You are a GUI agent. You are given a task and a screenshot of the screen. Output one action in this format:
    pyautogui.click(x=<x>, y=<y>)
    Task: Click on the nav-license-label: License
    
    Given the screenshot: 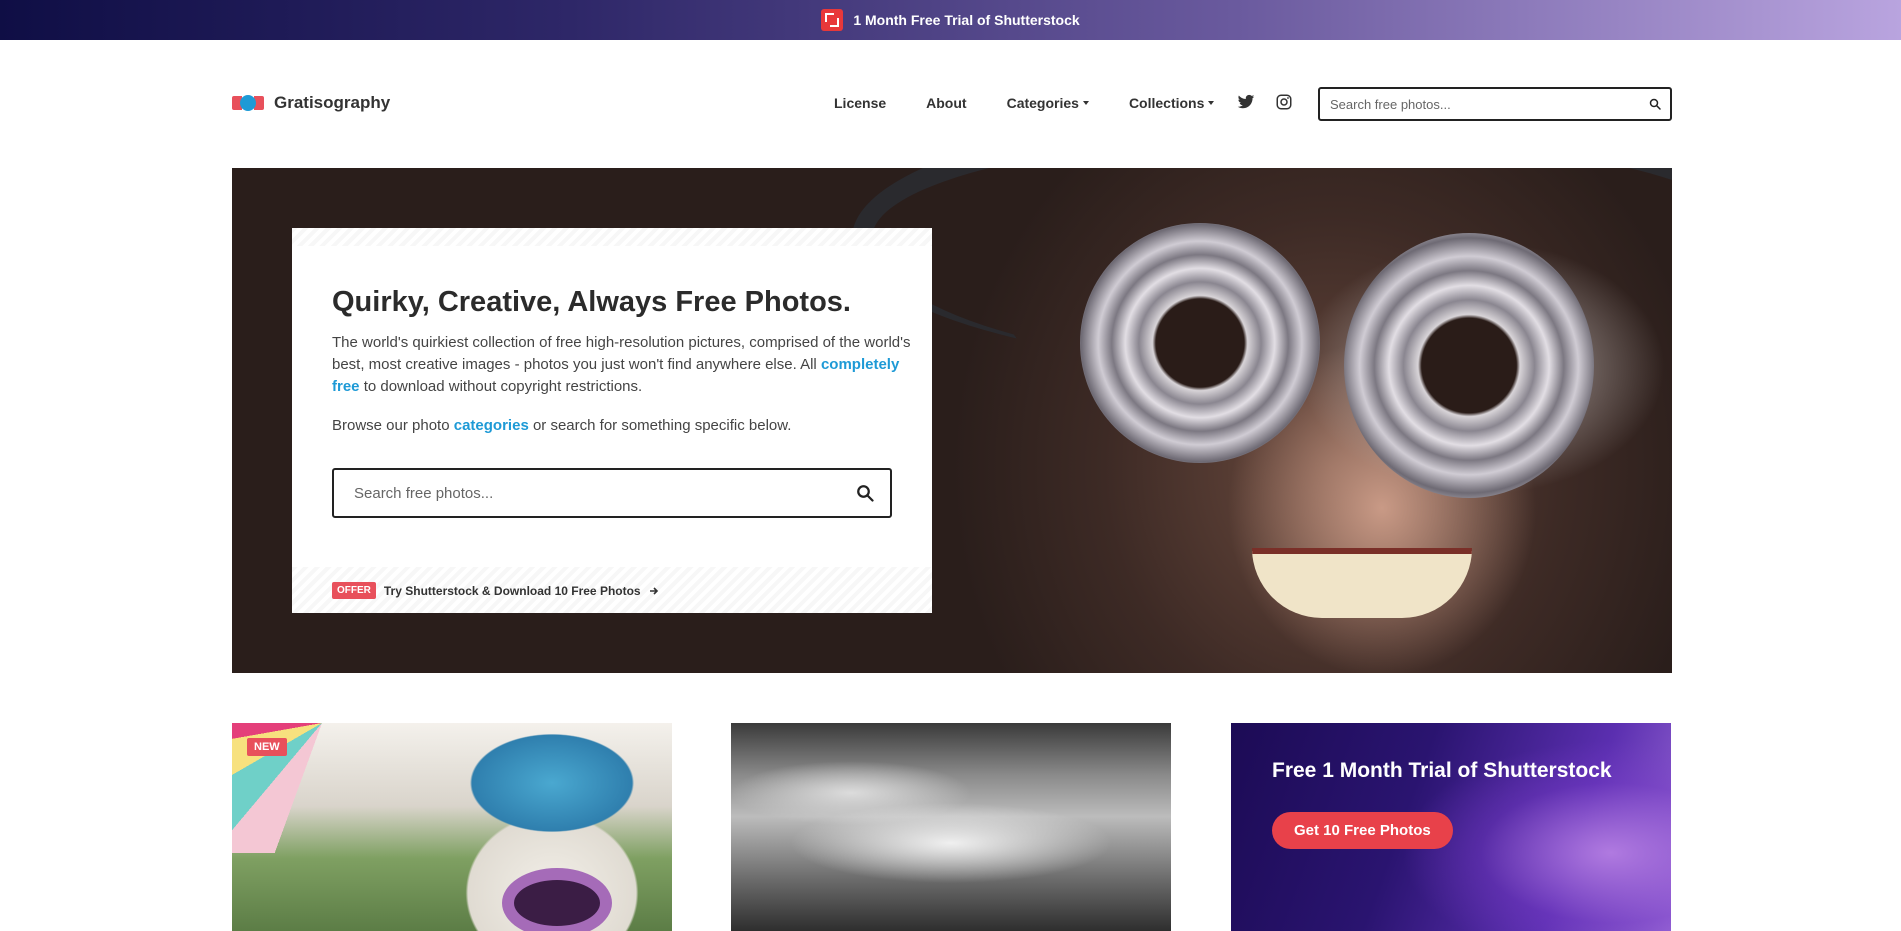 What is the action you would take?
    pyautogui.click(x=860, y=103)
    